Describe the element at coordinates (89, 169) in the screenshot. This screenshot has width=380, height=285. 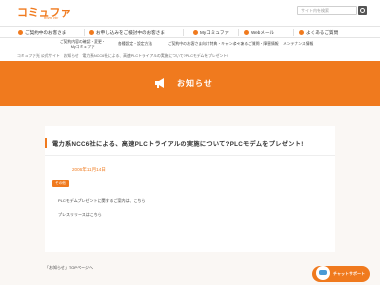
I see `article-date: 2006年11月14日` at that location.